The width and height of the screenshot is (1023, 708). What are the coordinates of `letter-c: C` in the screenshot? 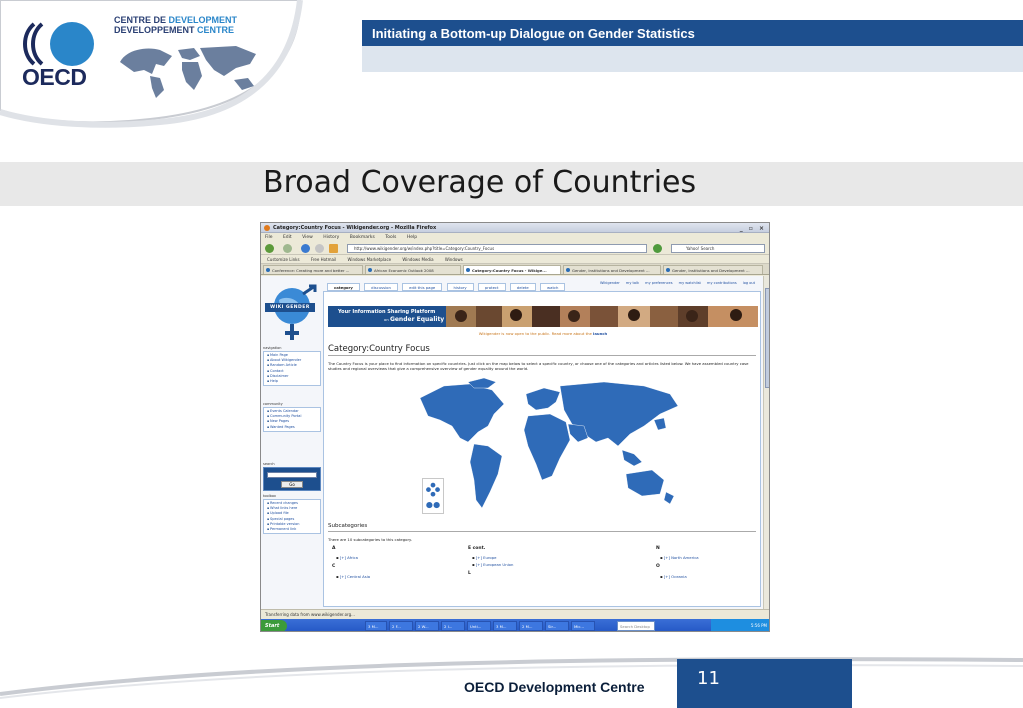 It's located at (334, 566).